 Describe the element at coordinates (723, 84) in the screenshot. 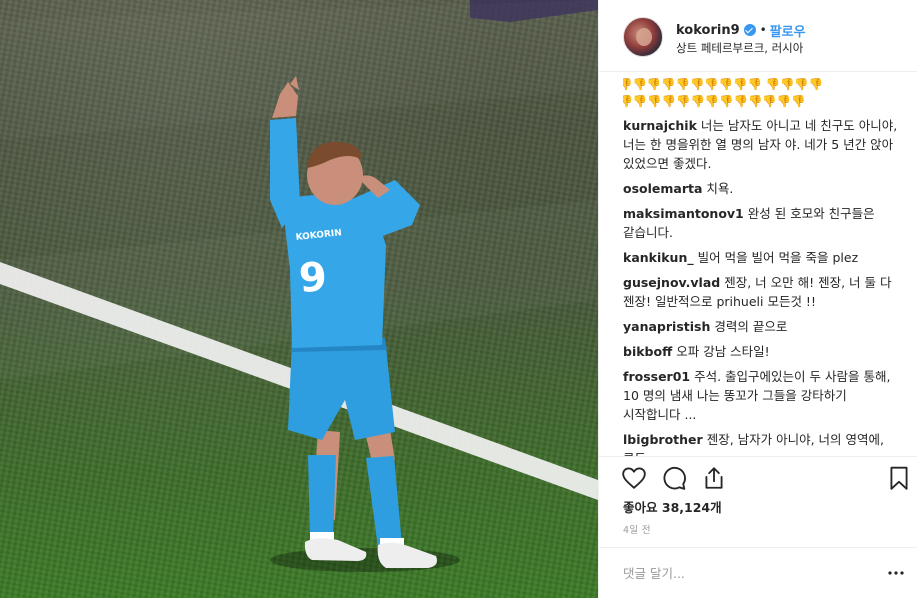

I see `thumbs-down-emoji-row: 👎👎👎👎👎👎👎👎👎👎 👎👎👎👎` at that location.